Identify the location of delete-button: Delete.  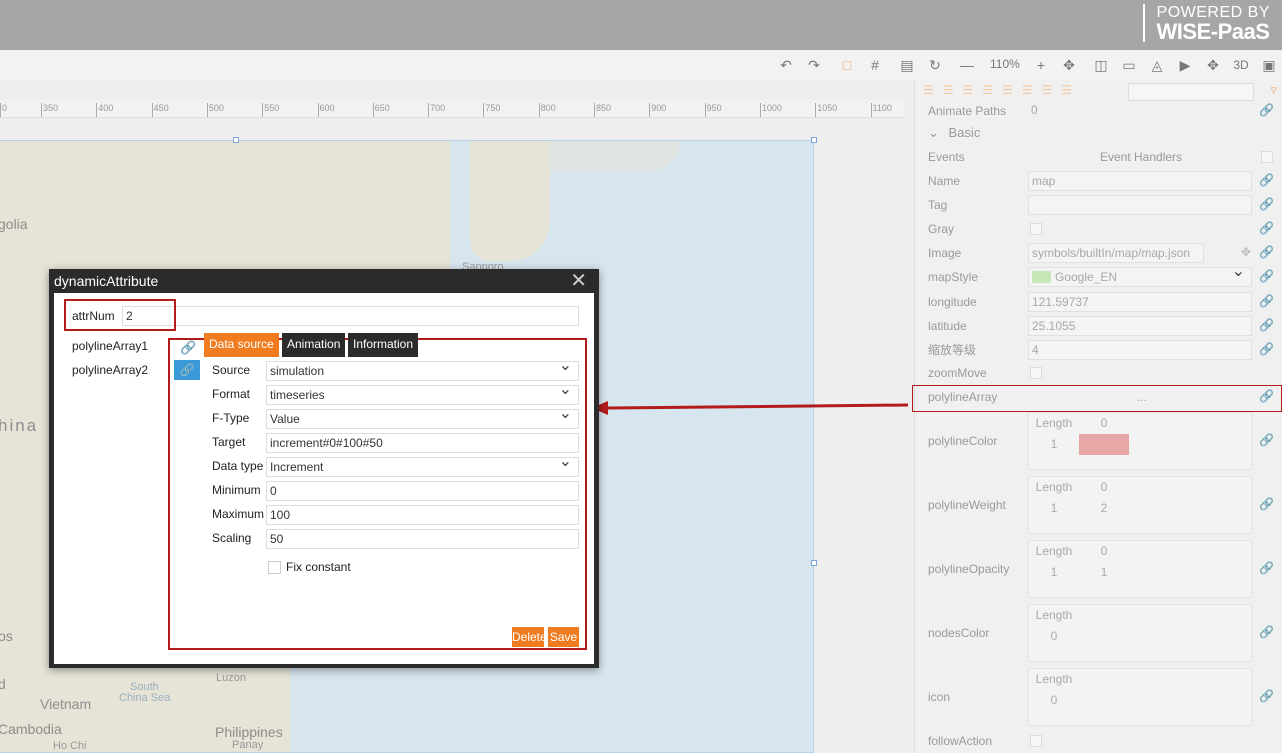
(529, 637).